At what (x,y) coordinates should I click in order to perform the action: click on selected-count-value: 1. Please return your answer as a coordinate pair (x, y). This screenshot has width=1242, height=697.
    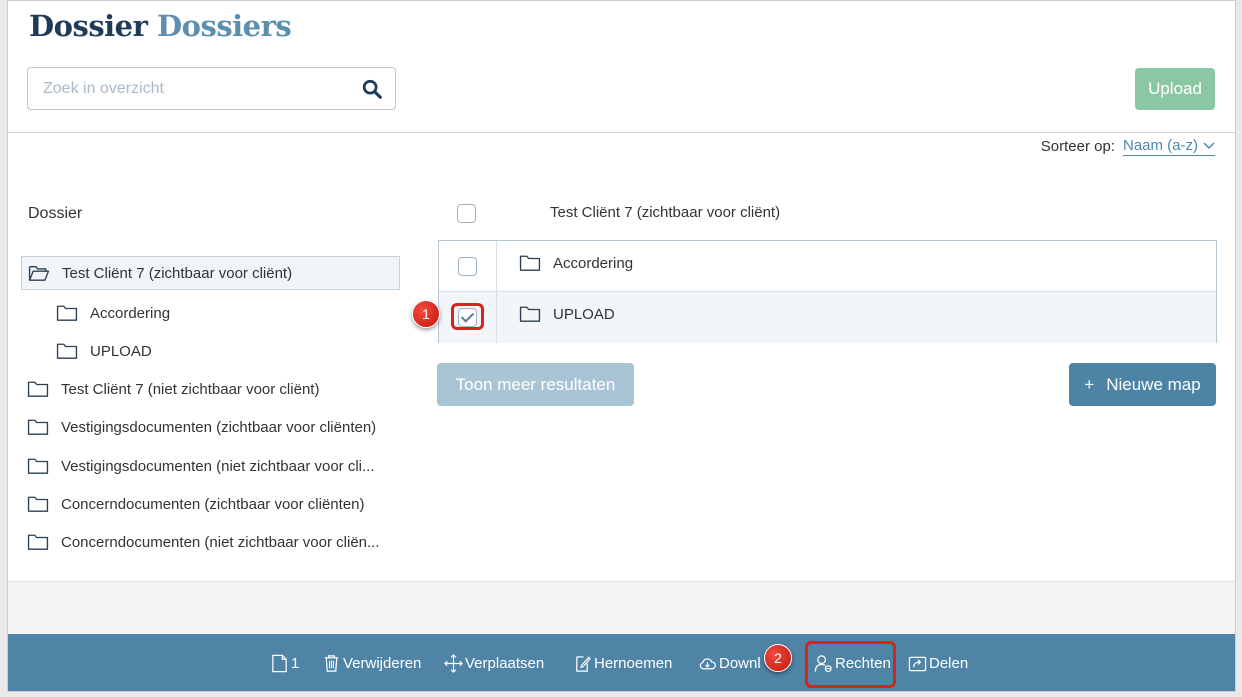
    Looking at the image, I should click on (295, 663).